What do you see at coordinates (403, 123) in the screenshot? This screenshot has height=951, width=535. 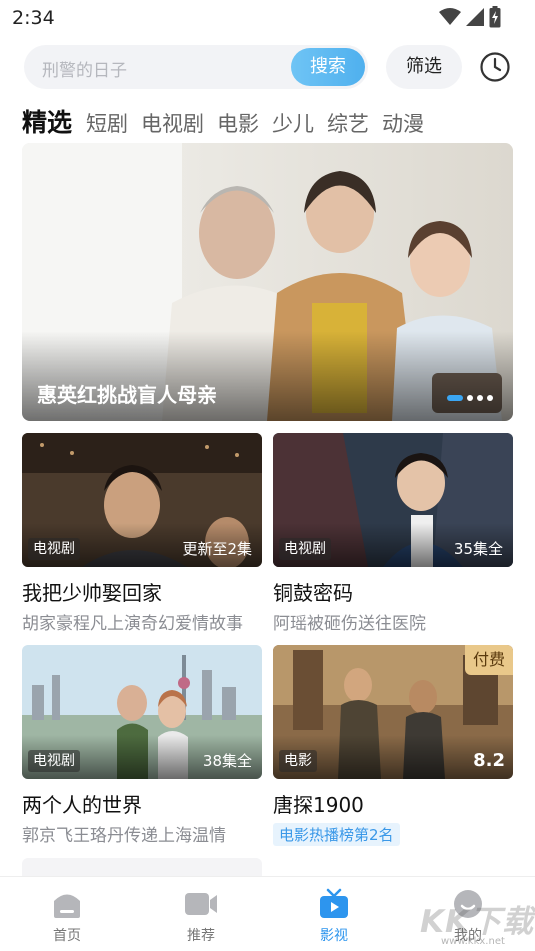 I see `tab-anime: 动漫` at bounding box center [403, 123].